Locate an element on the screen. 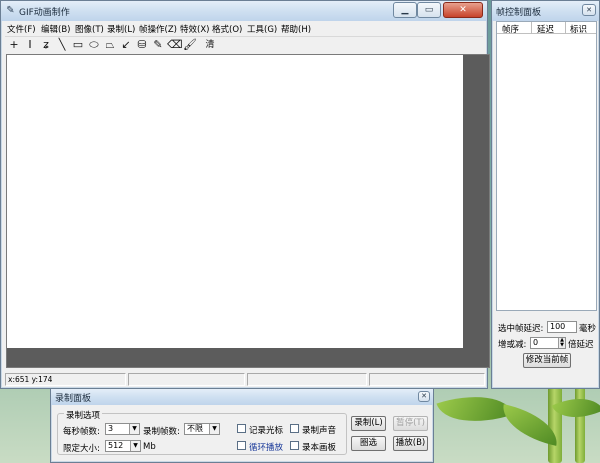 This screenshot has height=463, width=600. line-icon: ╲ is located at coordinates (62, 45).